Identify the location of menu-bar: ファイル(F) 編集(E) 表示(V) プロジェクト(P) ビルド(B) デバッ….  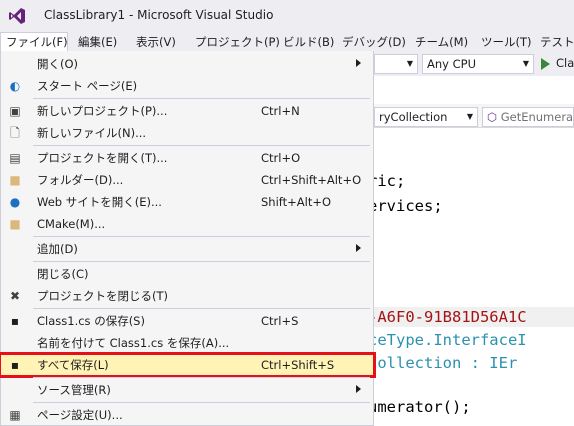
(287, 42).